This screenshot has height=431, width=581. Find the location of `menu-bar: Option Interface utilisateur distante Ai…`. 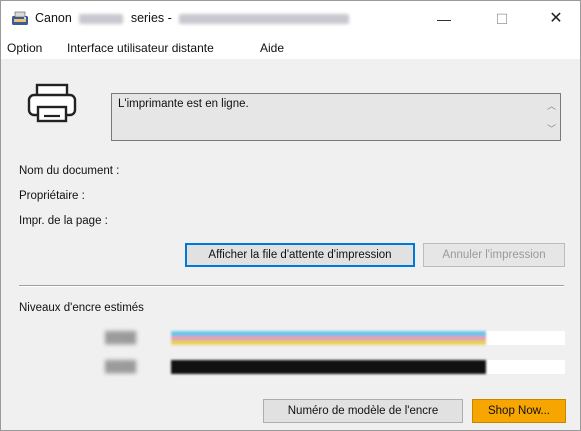

menu-bar: Option Interface utilisateur distante Ai… is located at coordinates (290, 48).